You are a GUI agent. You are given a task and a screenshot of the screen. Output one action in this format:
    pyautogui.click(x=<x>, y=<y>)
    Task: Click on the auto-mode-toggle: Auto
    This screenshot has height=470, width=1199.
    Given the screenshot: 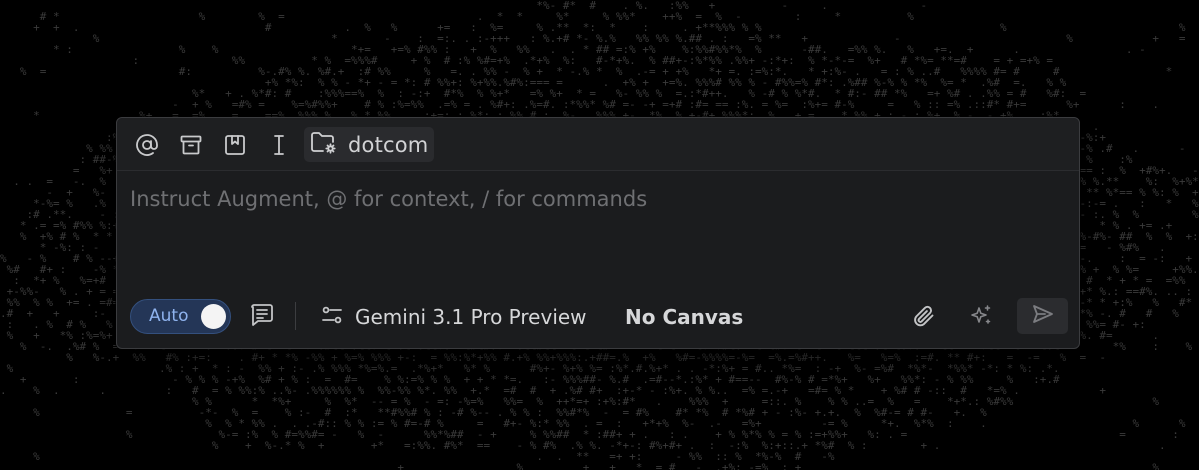 What is the action you would take?
    pyautogui.click(x=180, y=316)
    